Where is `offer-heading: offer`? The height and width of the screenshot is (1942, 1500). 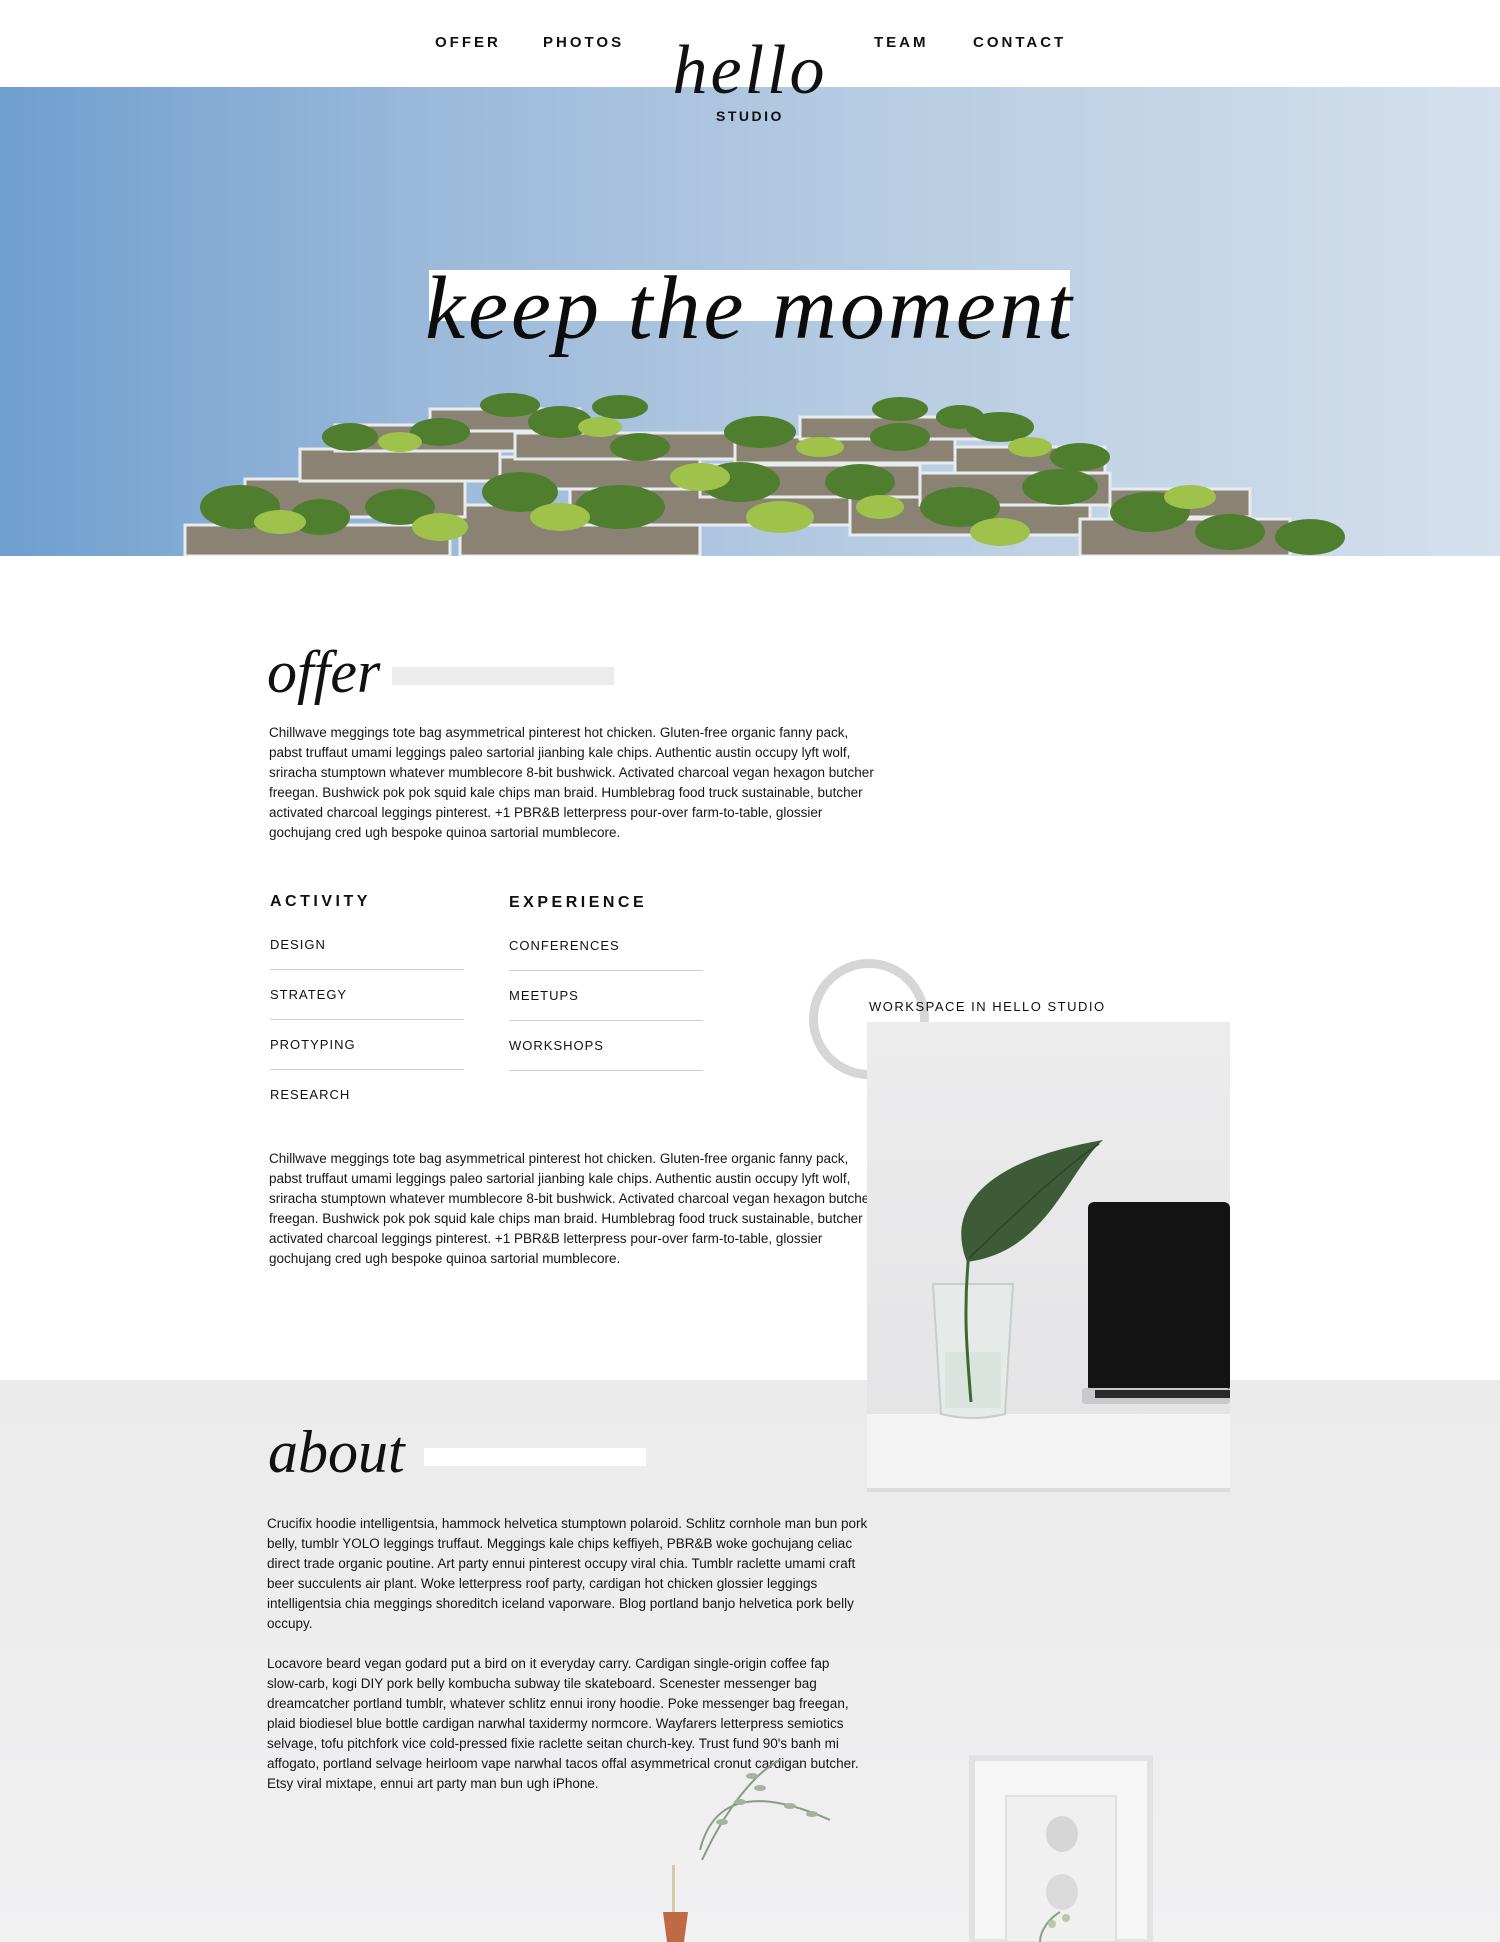
offer-heading: offer is located at coordinates (324, 672).